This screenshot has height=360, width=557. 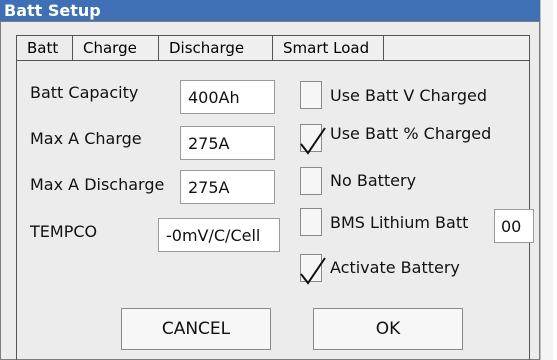 What do you see at coordinates (196, 329) in the screenshot?
I see `cancel-button: CANCEL` at bounding box center [196, 329].